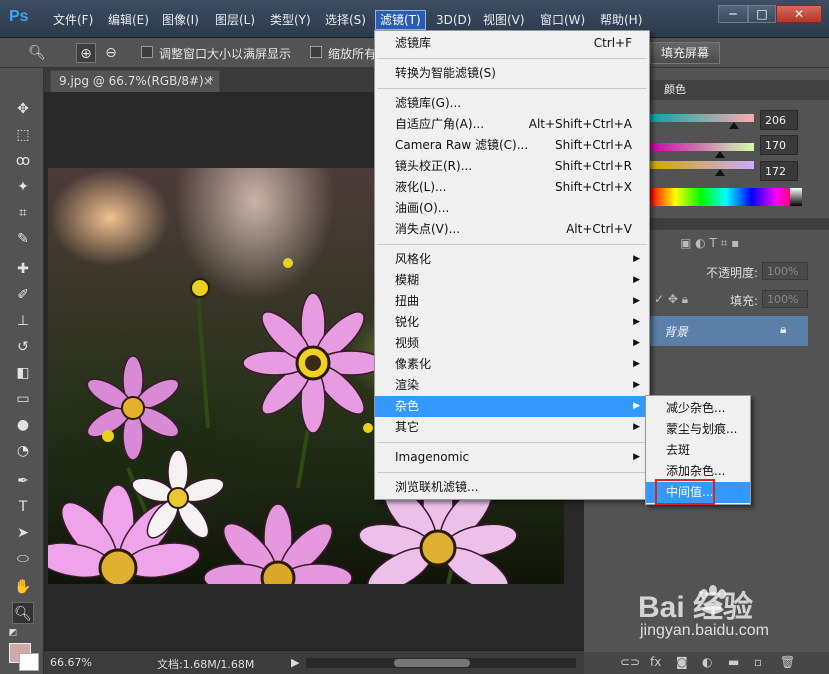  What do you see at coordinates (23, 347) in the screenshot?
I see `history-brush-tool-icon: ↺` at bounding box center [23, 347].